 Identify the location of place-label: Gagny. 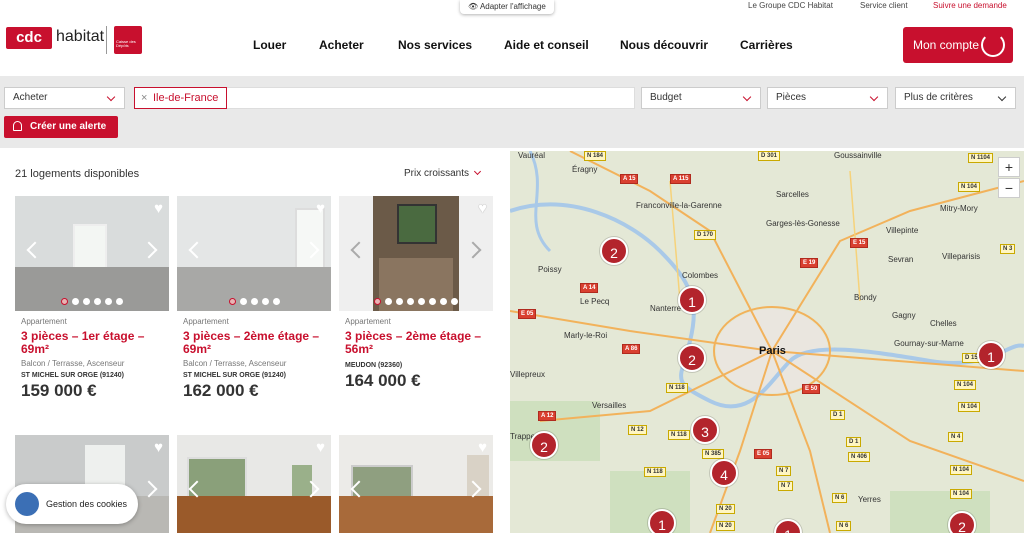
(904, 315).